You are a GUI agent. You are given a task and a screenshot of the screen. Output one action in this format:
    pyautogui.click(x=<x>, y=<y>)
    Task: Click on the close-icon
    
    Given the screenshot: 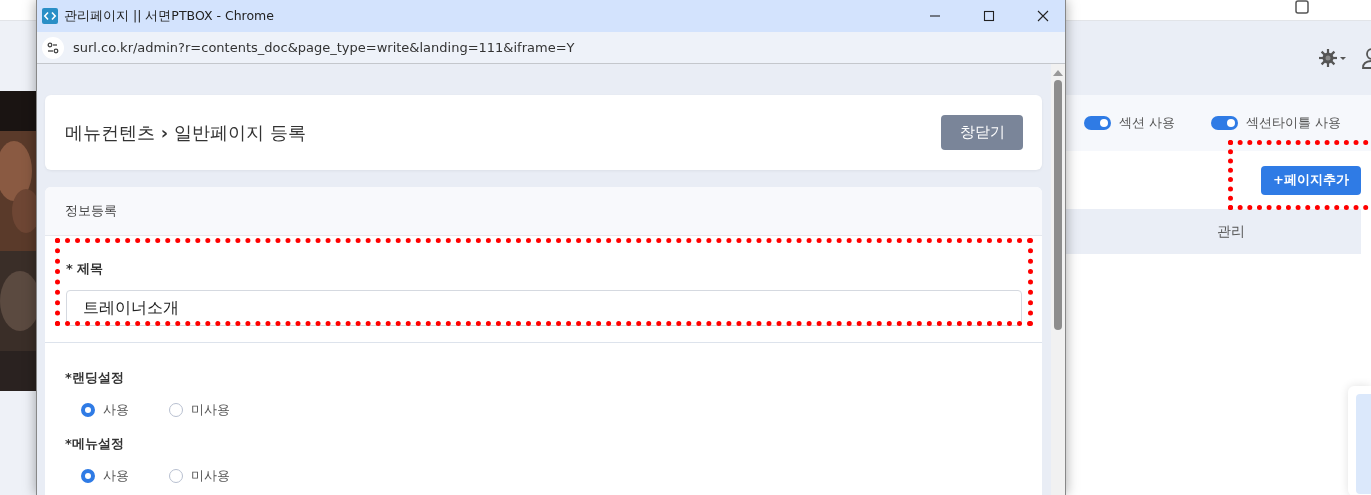 What is the action you would take?
    pyautogui.click(x=1043, y=16)
    